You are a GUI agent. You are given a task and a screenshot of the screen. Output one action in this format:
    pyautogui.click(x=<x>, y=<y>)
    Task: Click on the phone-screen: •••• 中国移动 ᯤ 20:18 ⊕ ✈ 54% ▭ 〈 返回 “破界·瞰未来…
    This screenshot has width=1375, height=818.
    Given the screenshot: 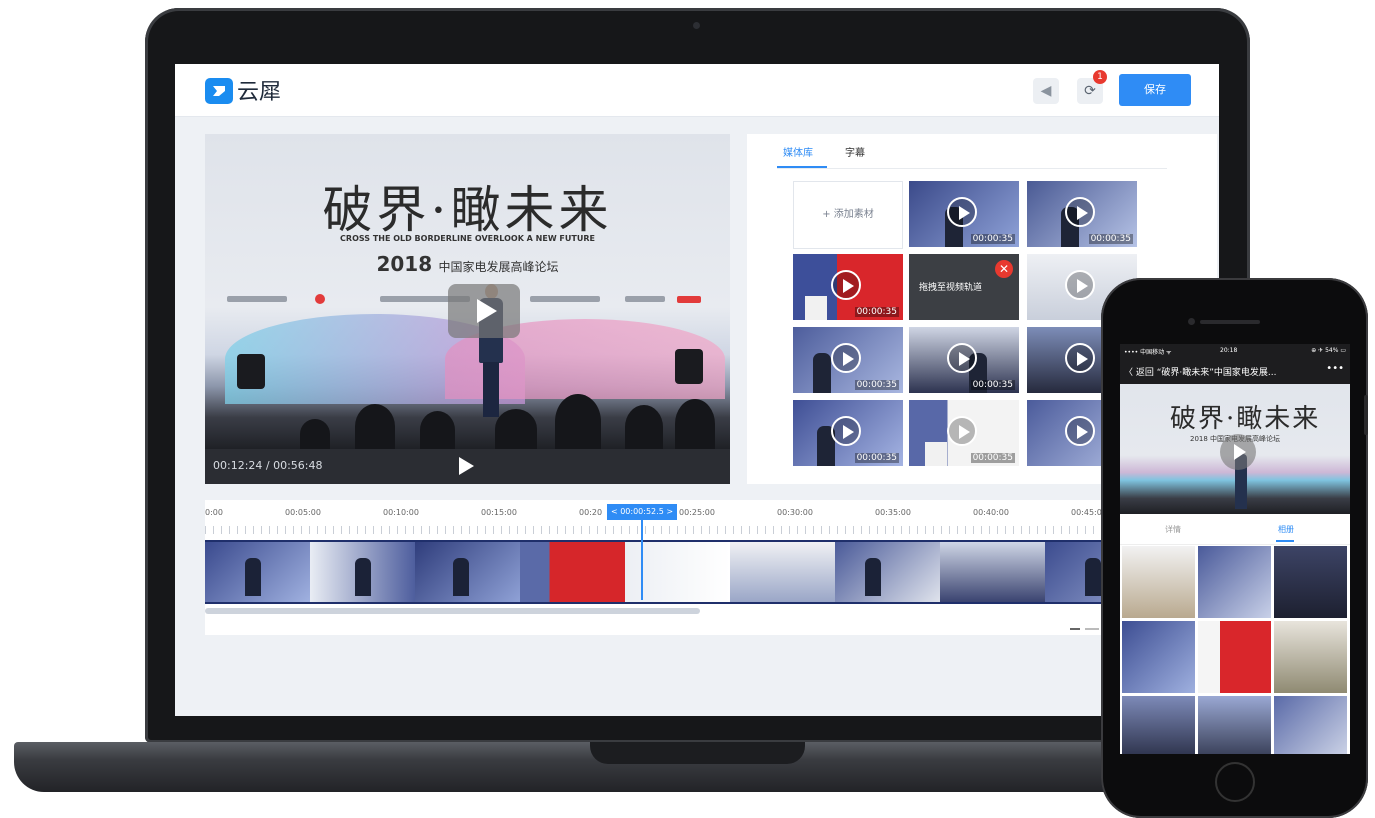 What is the action you would take?
    pyautogui.click(x=1235, y=549)
    